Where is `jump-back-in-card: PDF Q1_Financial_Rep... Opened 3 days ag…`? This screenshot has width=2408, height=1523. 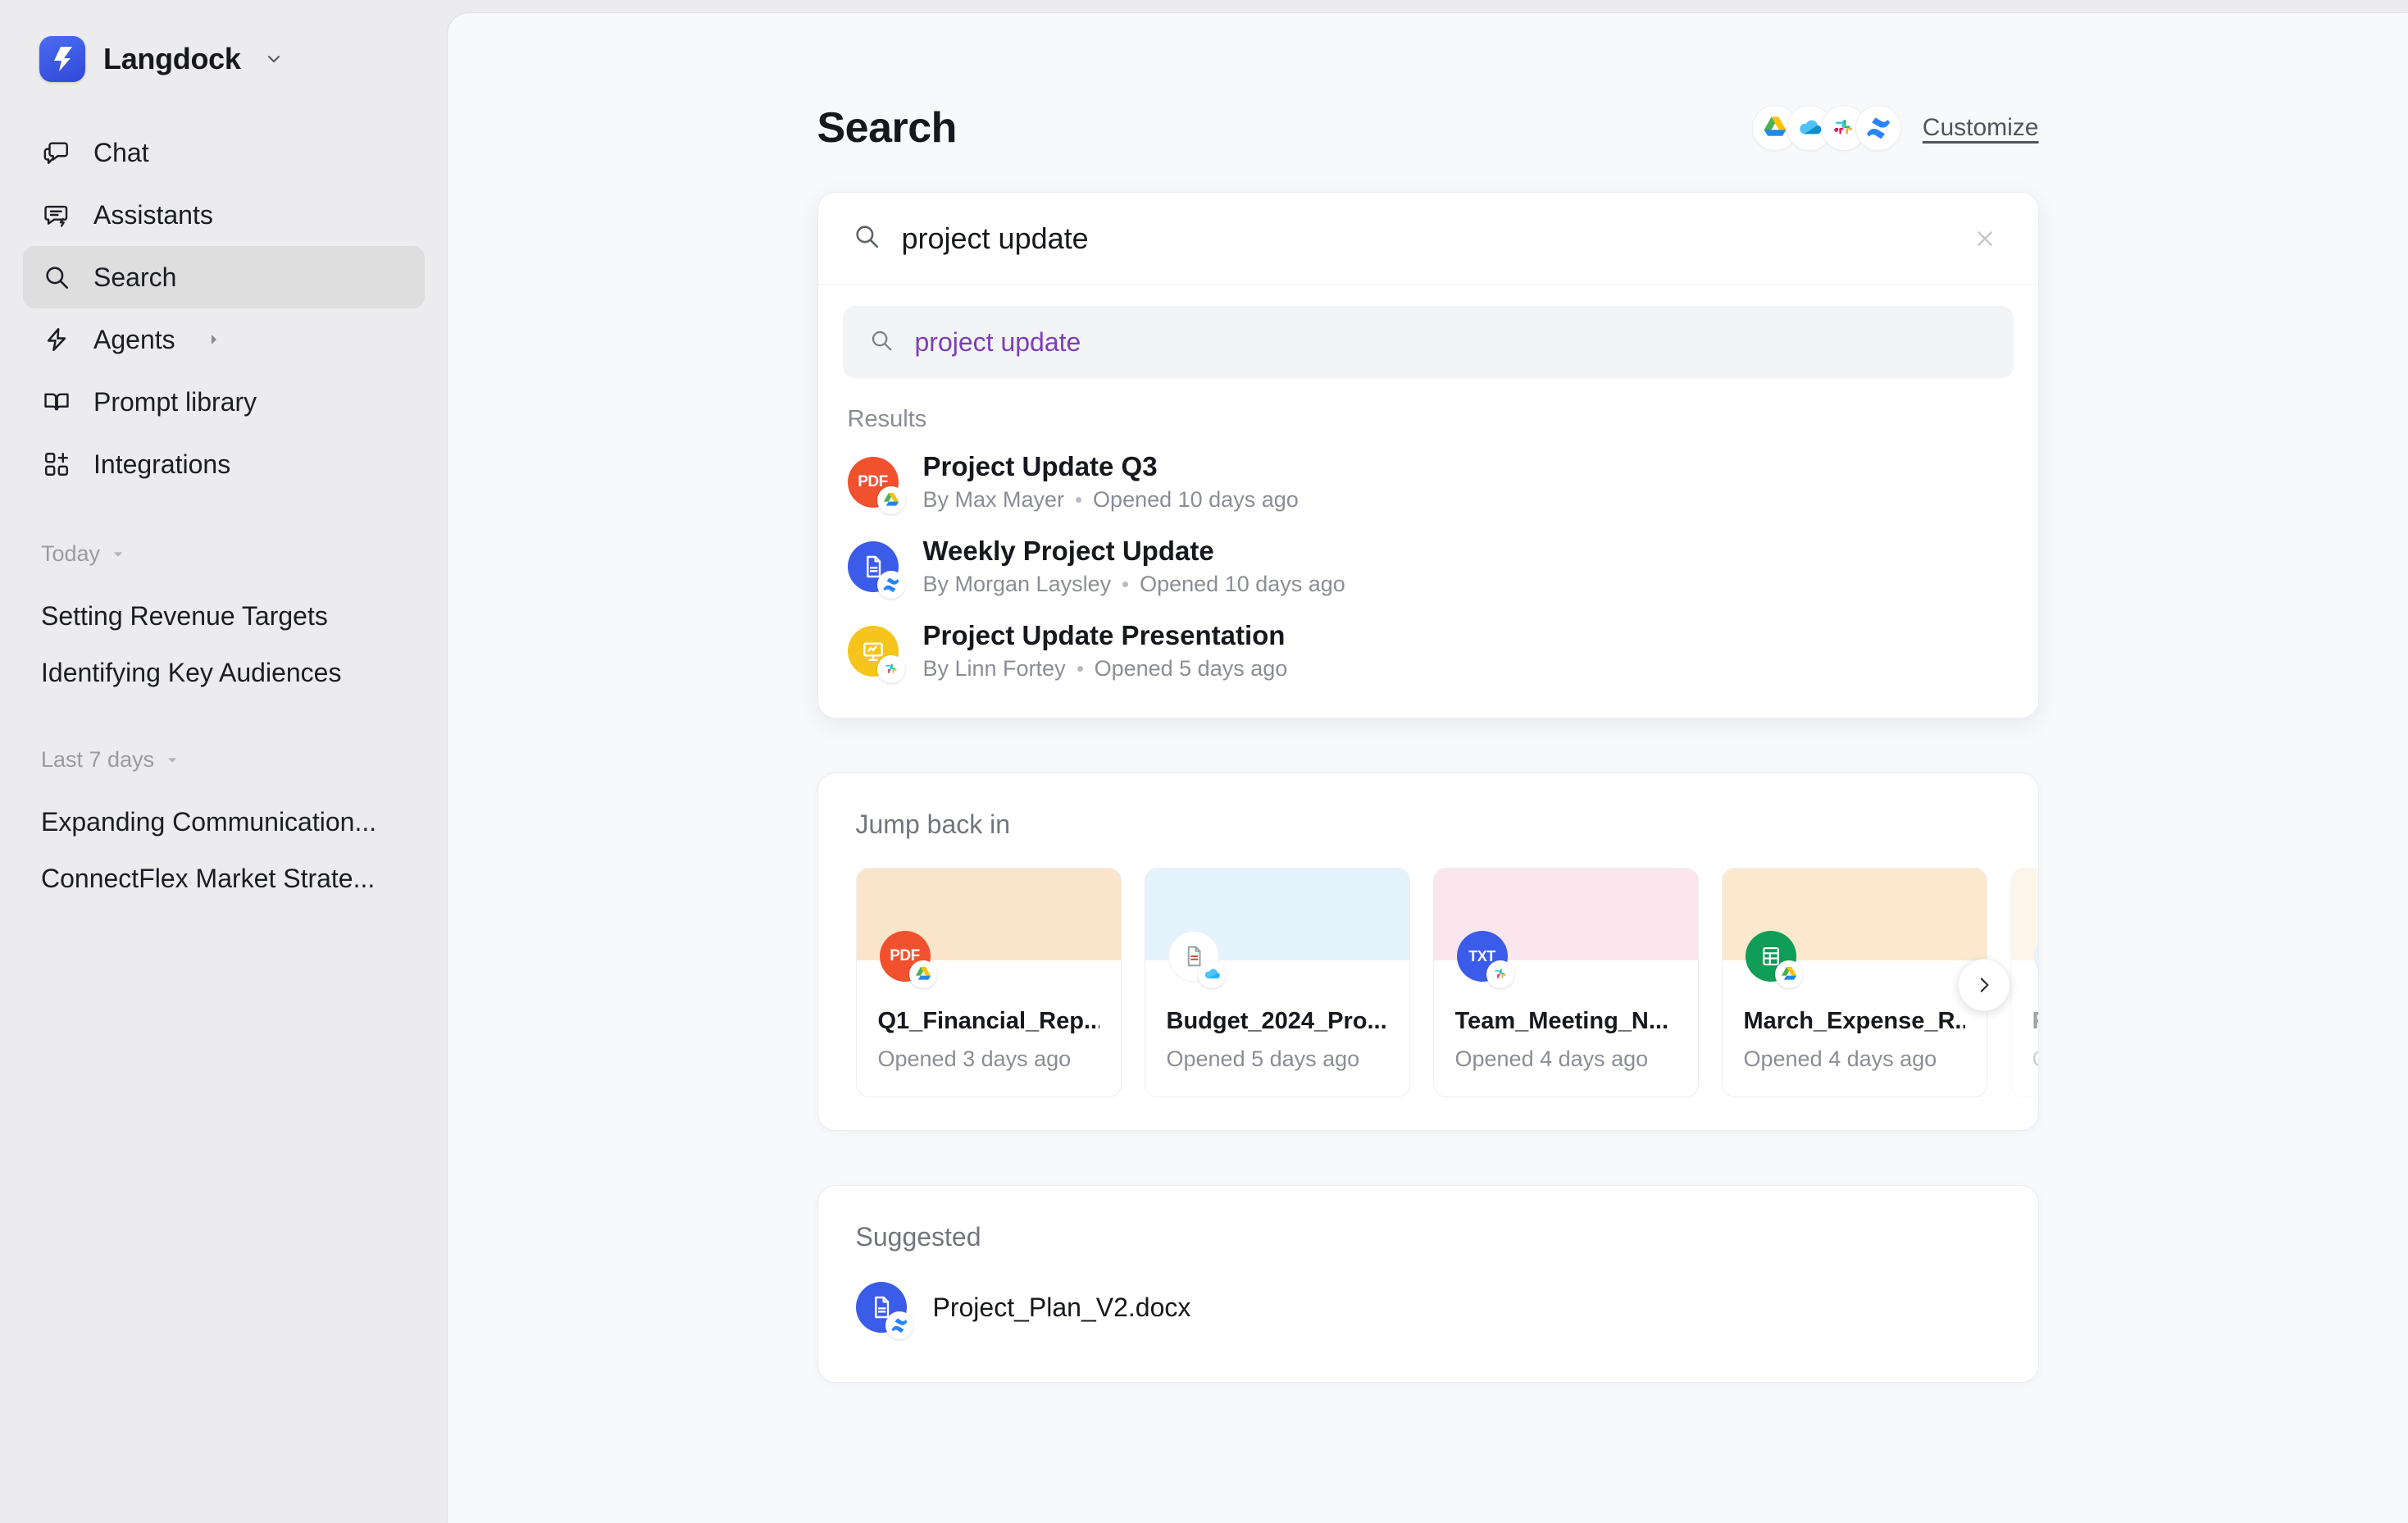 jump-back-in-card: PDF Q1_Financial_Rep... Opened 3 days ag… is located at coordinates (988, 982).